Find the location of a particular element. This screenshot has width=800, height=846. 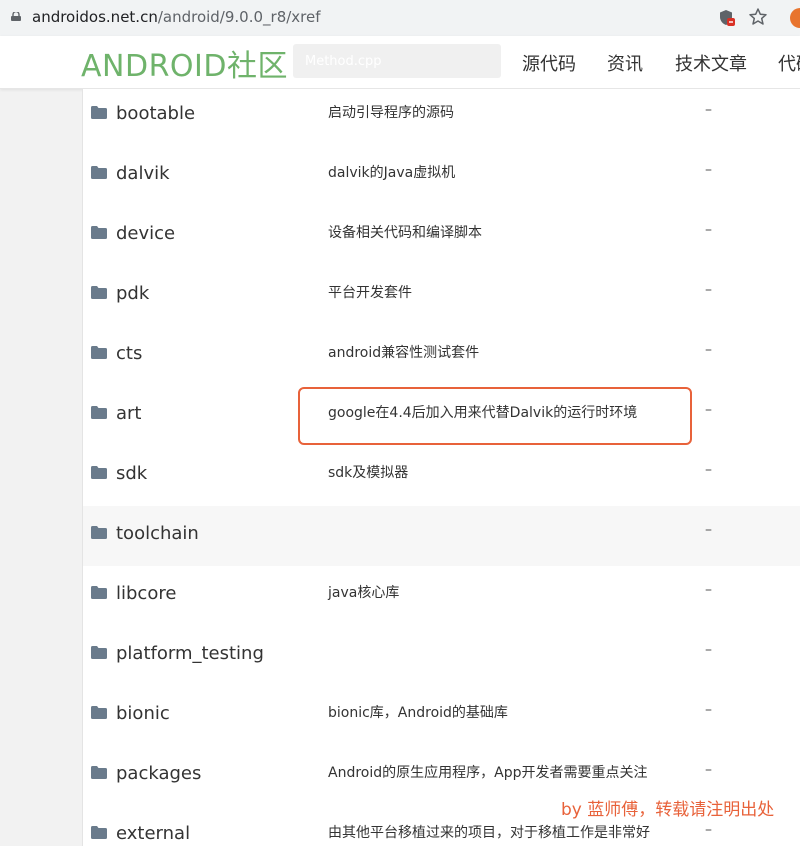

folder-name: packages is located at coordinates (158, 773).